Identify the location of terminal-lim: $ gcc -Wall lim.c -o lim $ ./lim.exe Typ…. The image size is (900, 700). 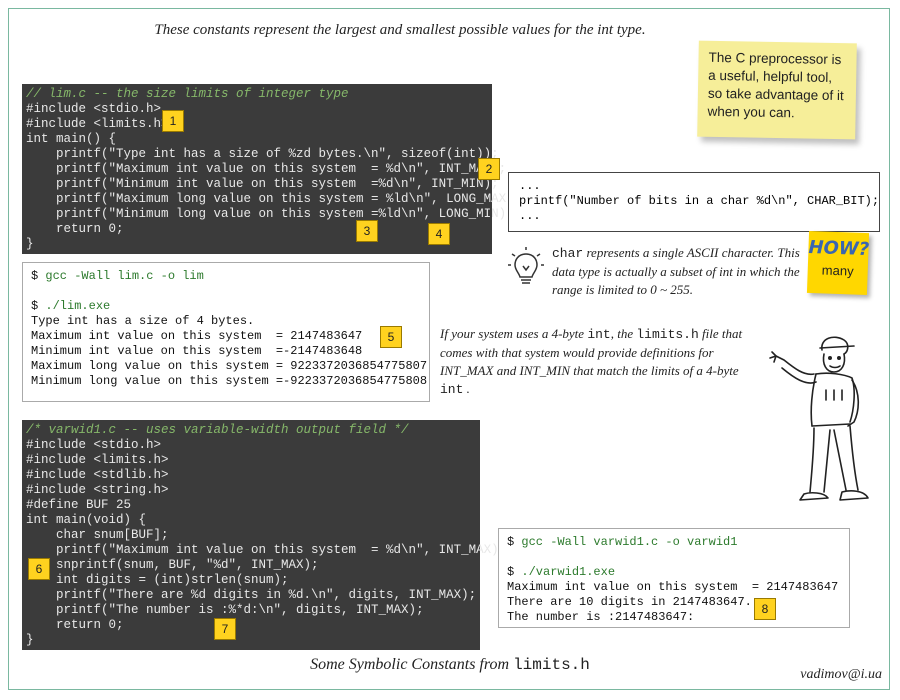
(226, 332).